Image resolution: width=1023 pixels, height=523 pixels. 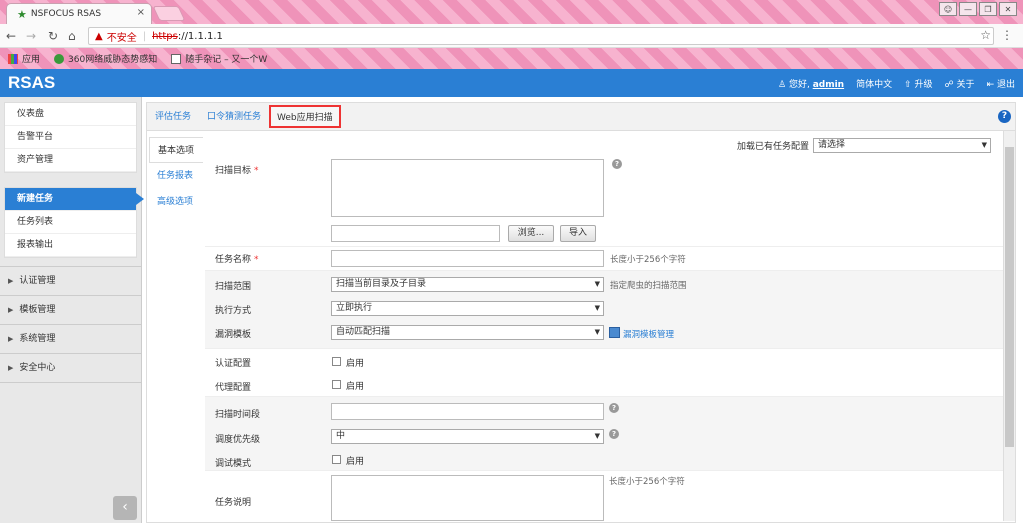 What do you see at coordinates (336, 384) in the screenshot?
I see `proxy-enable-checkbox` at bounding box center [336, 384].